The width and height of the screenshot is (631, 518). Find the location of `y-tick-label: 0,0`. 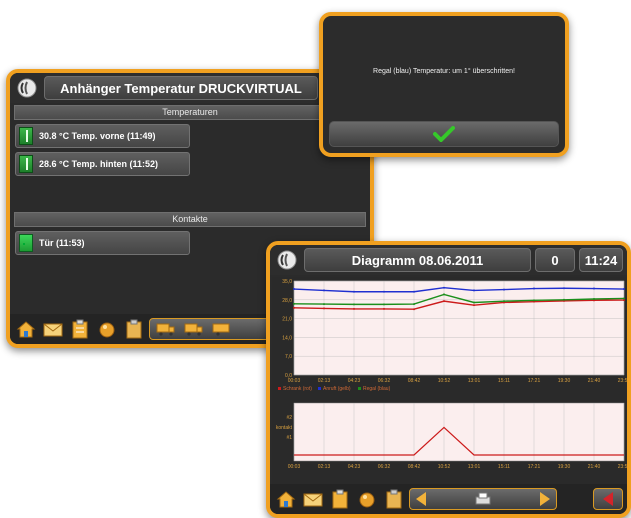

y-tick-label: 0,0 is located at coordinates (288, 376).